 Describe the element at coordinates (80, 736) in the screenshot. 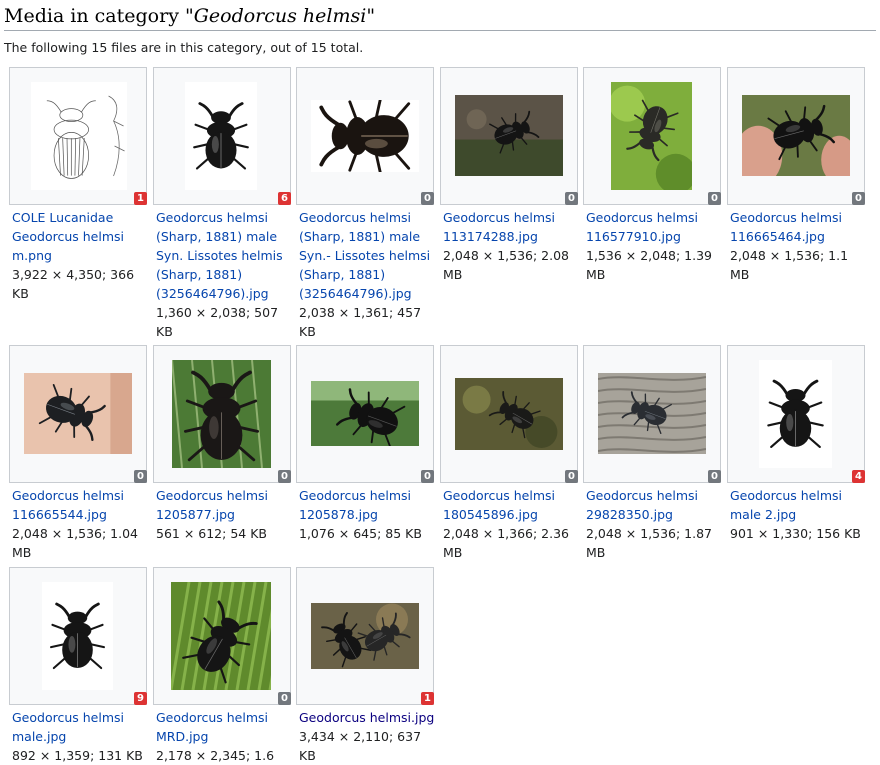

I see `file-name-line: male.jpg` at that location.